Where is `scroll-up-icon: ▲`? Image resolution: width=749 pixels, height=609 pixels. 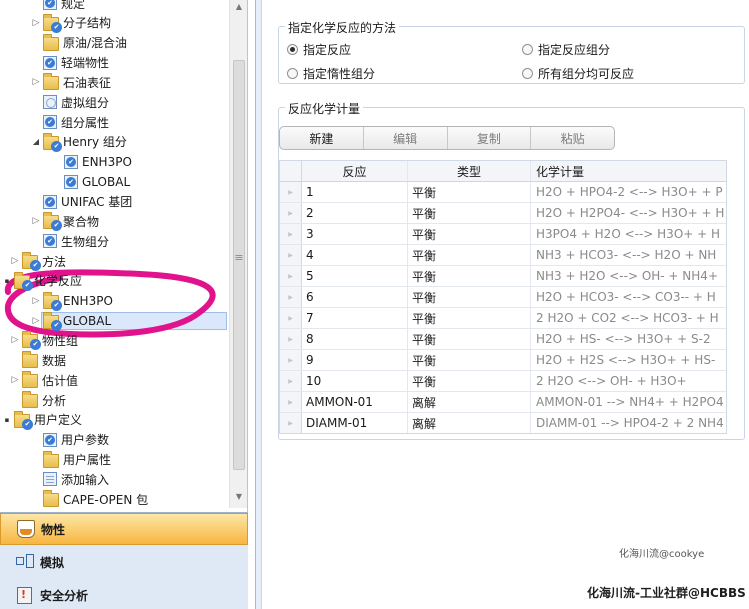 scroll-up-icon: ▲ is located at coordinates (239, 7).